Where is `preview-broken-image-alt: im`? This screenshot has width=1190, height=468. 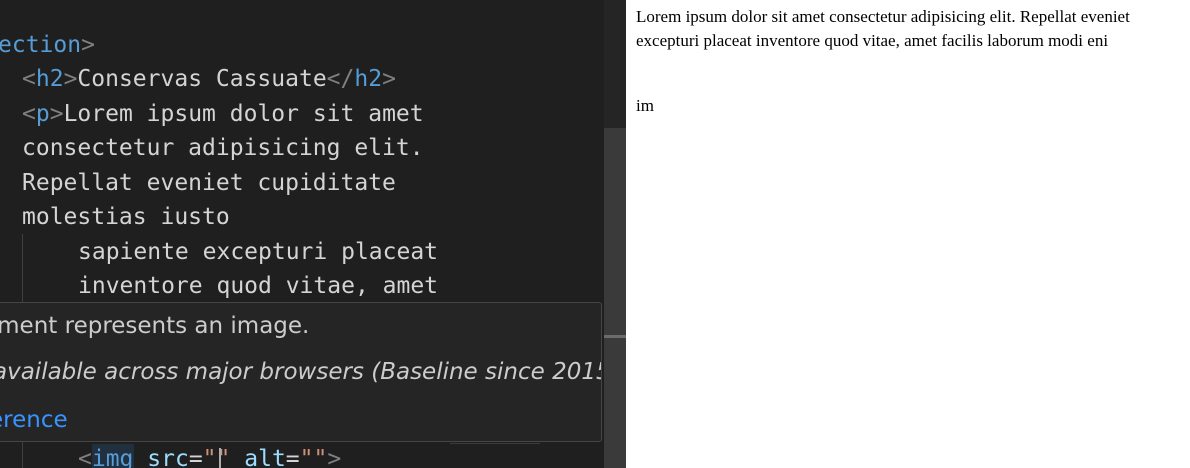
preview-broken-image-alt: im is located at coordinates (645, 105).